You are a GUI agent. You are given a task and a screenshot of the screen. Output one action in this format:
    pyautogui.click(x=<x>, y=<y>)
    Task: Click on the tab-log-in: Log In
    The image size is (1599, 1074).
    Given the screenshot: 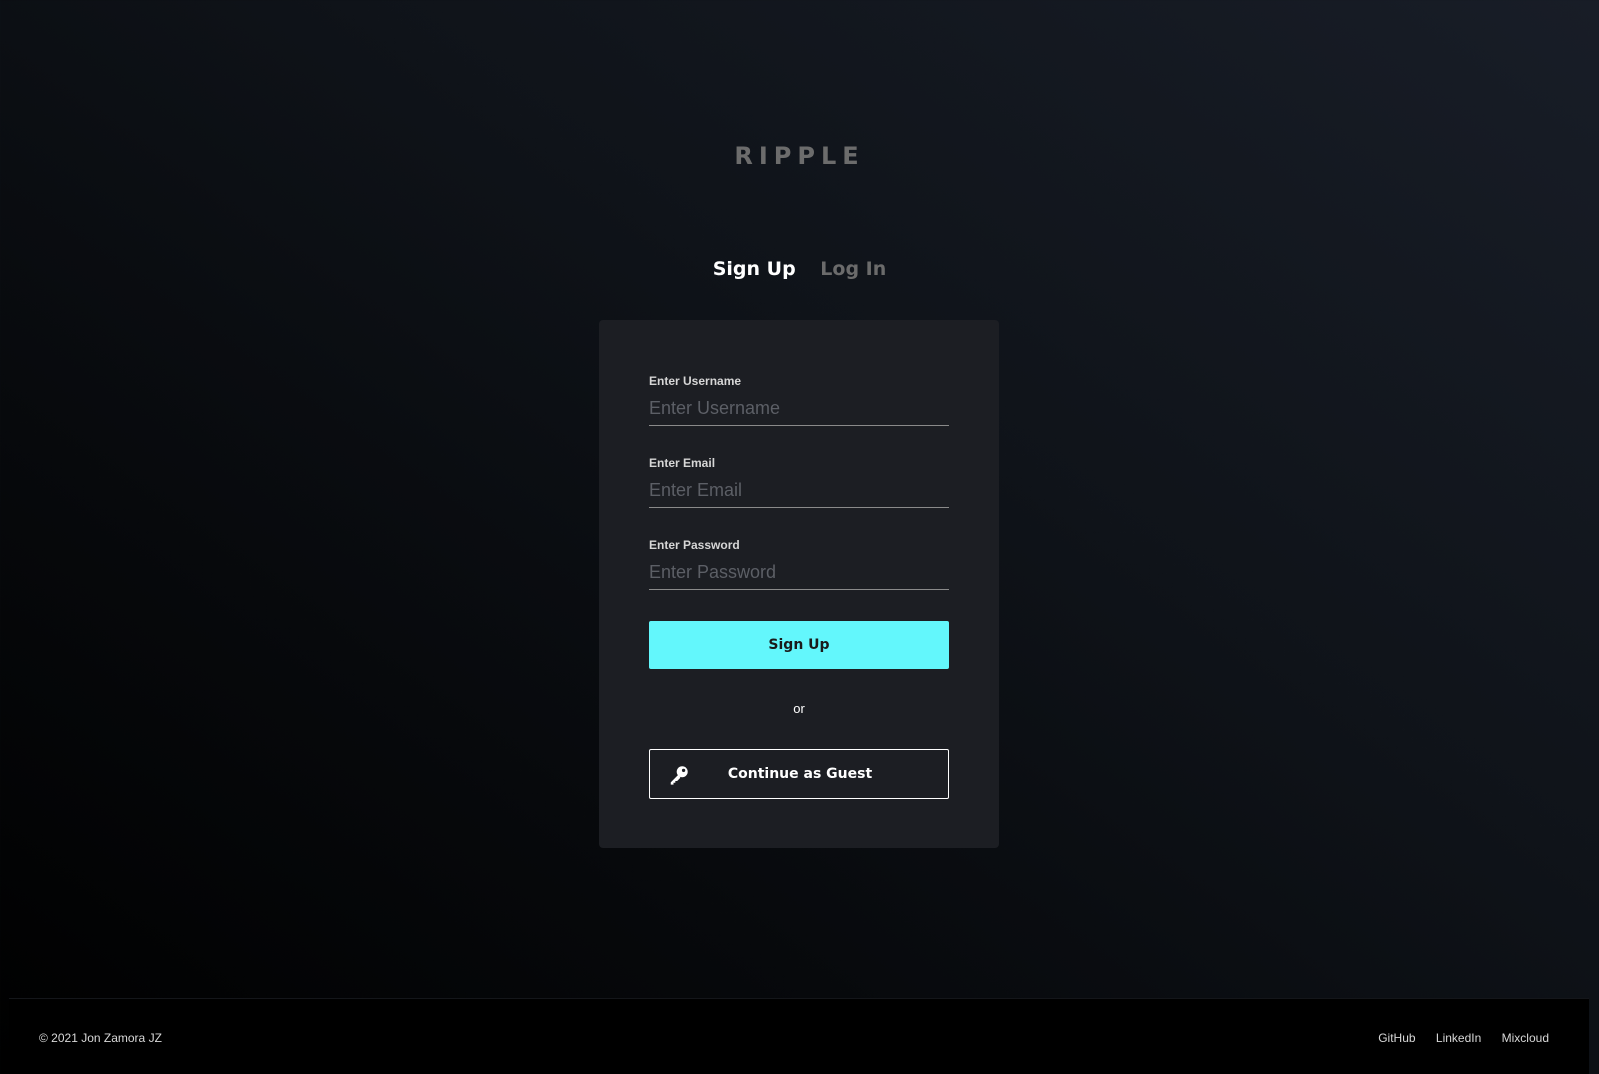 What is the action you would take?
    pyautogui.click(x=853, y=269)
    